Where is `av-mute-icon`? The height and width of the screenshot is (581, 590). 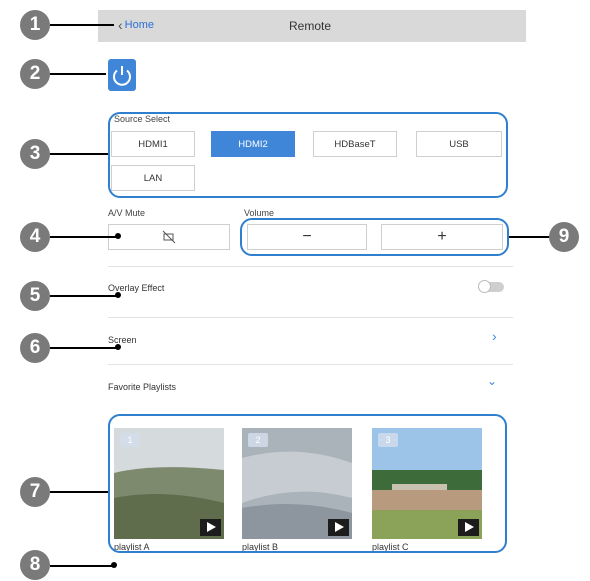
av-mute-icon is located at coordinates (169, 237).